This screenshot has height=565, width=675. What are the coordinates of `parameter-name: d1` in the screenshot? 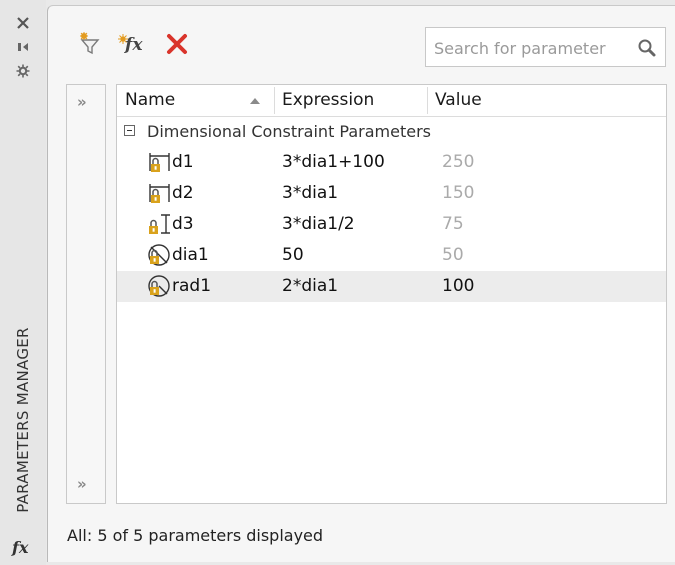 It's located at (183, 162).